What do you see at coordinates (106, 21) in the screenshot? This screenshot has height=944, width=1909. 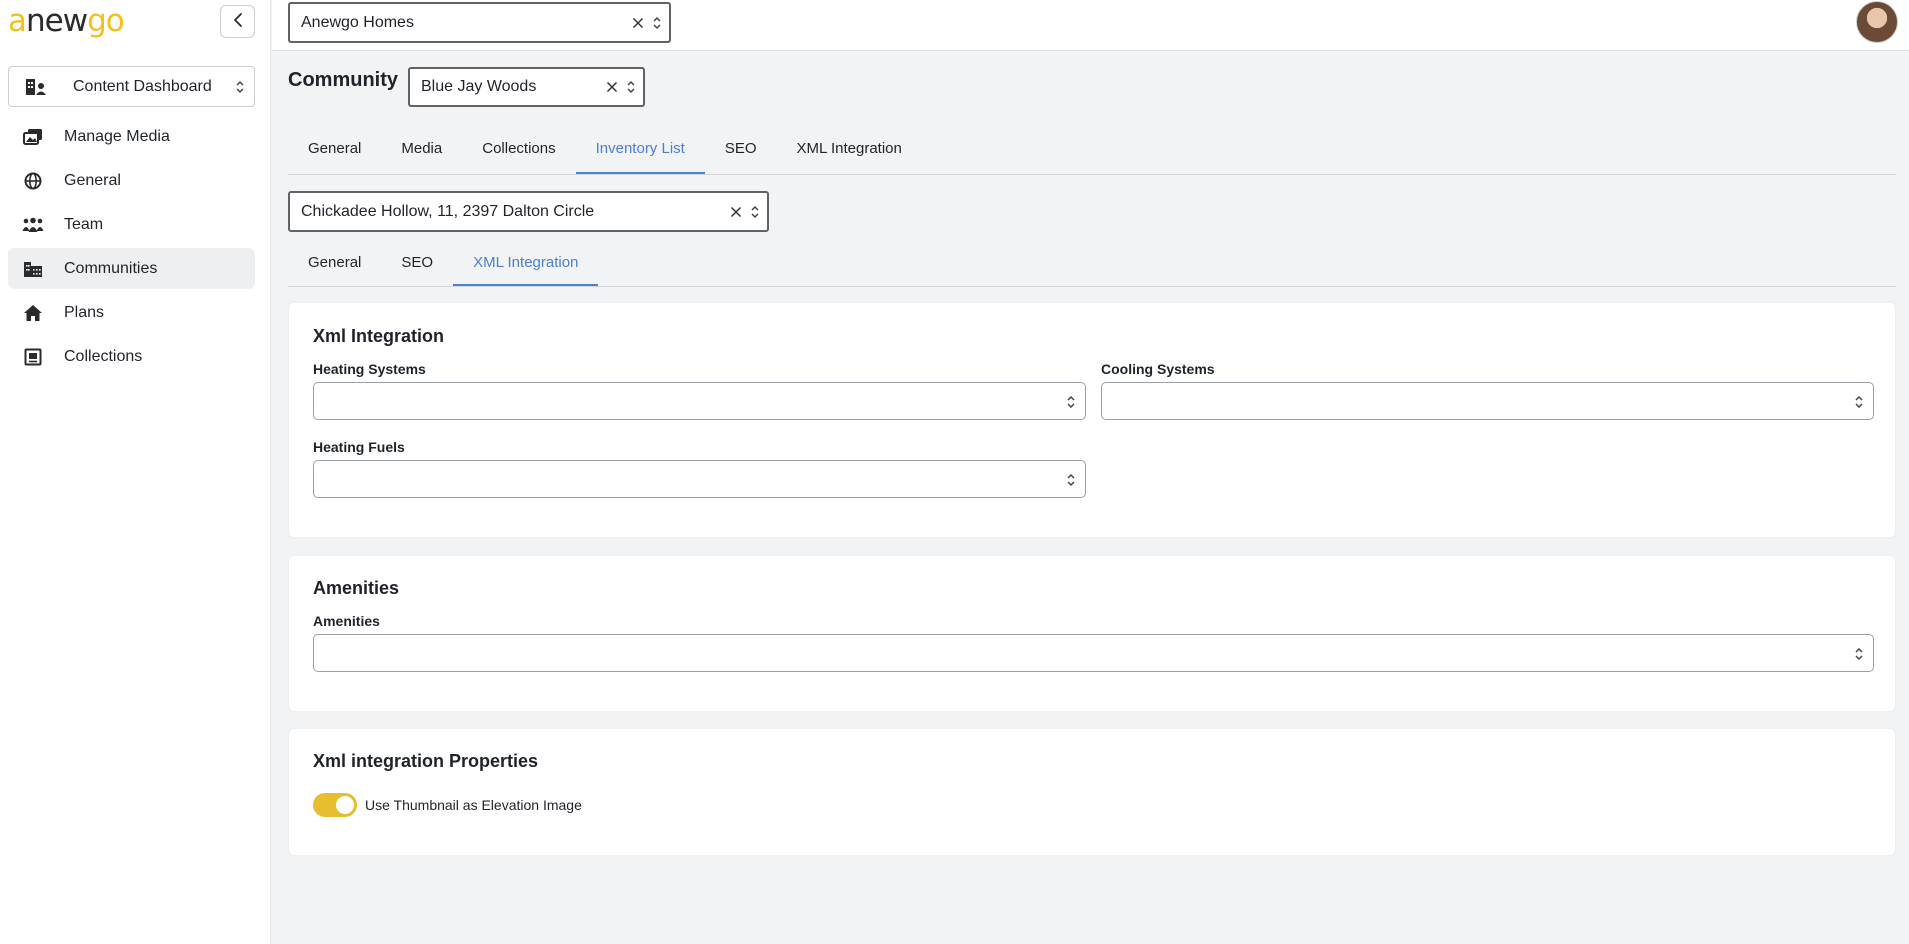 I see `logo-part-go: go` at bounding box center [106, 21].